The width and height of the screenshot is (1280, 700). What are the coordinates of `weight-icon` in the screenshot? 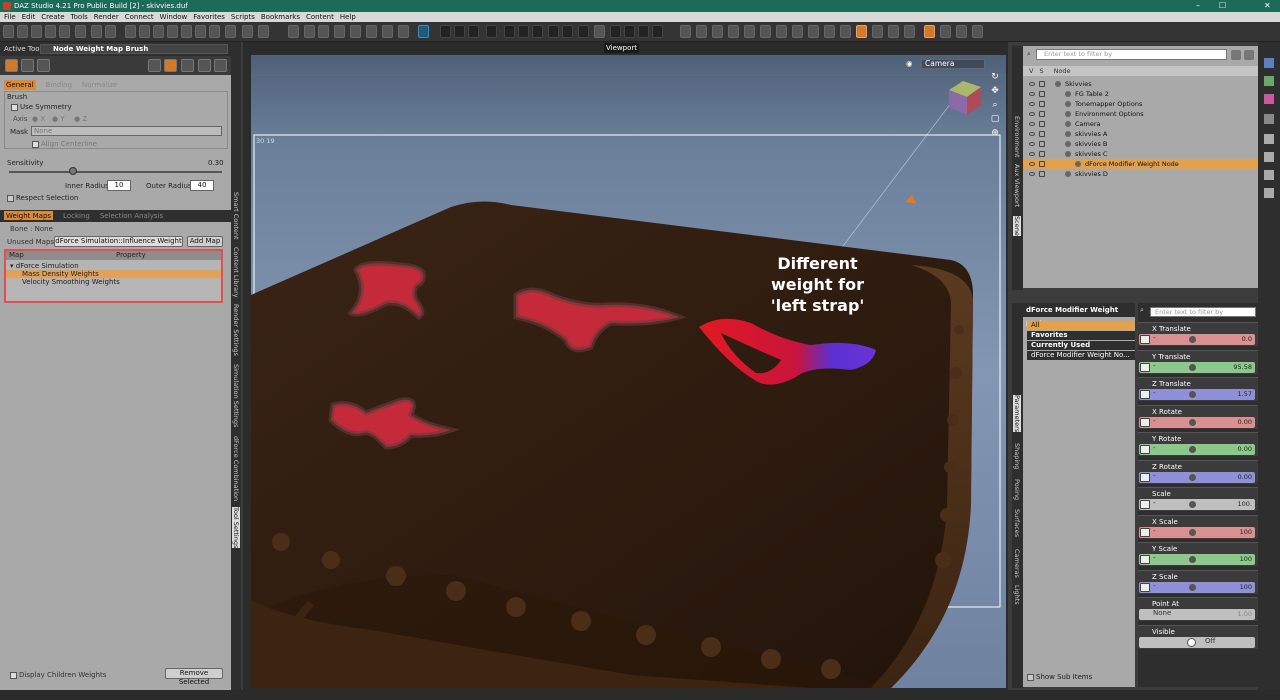 It's located at (170, 65).